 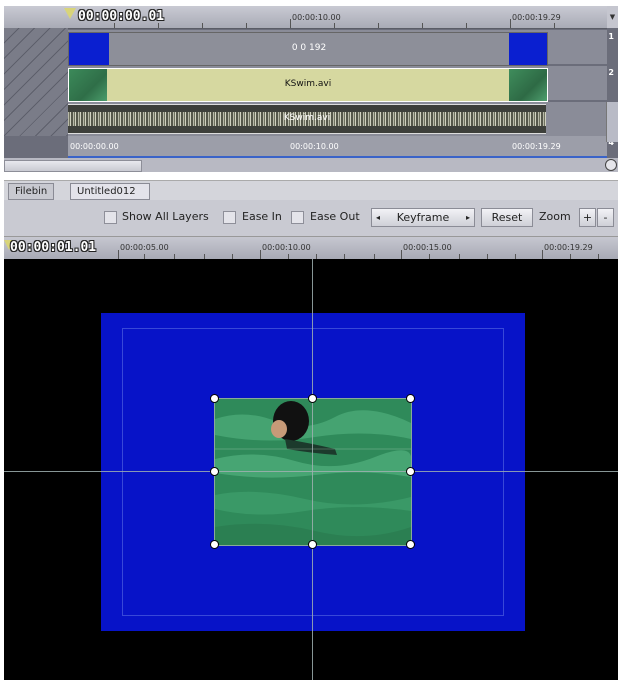 What do you see at coordinates (214, 471) in the screenshot?
I see `handle-middle-left` at bounding box center [214, 471].